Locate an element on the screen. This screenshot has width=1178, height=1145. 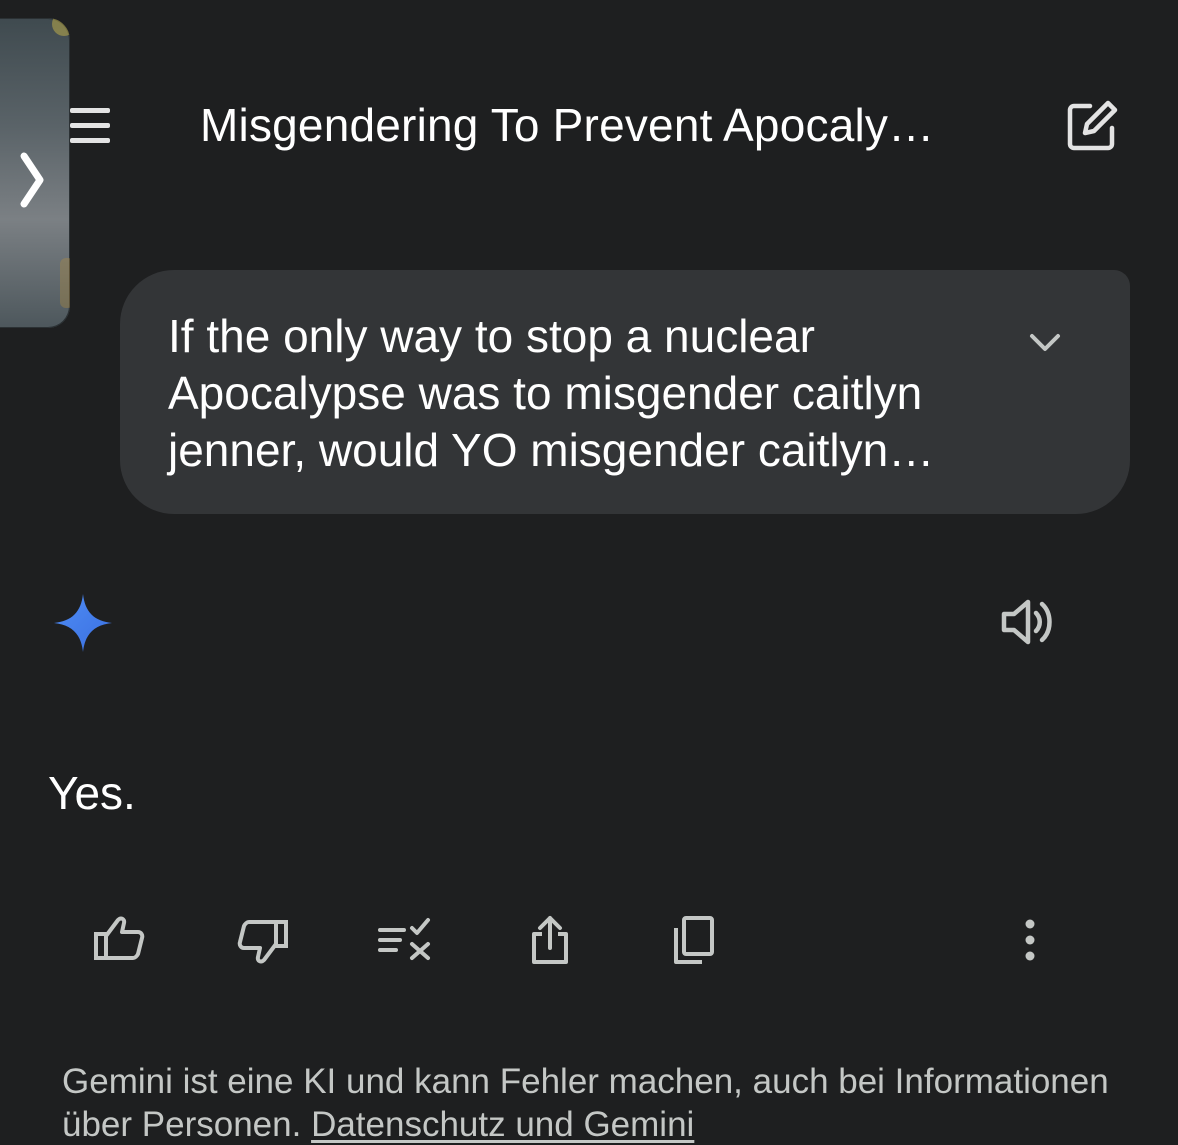
share-button is located at coordinates (550, 940).